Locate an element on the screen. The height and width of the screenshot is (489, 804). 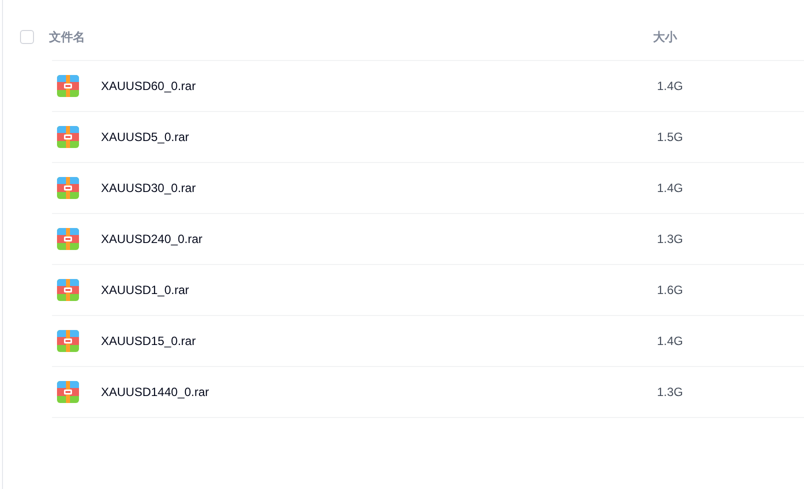
file-name: XAUUSD1440_0.rar is located at coordinates (379, 392).